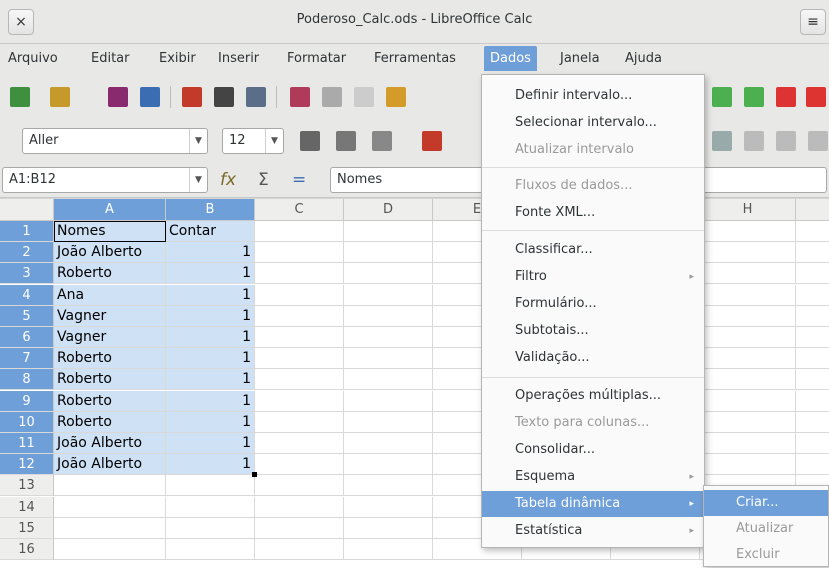  I want to click on row-header: 12, so click(27, 465).